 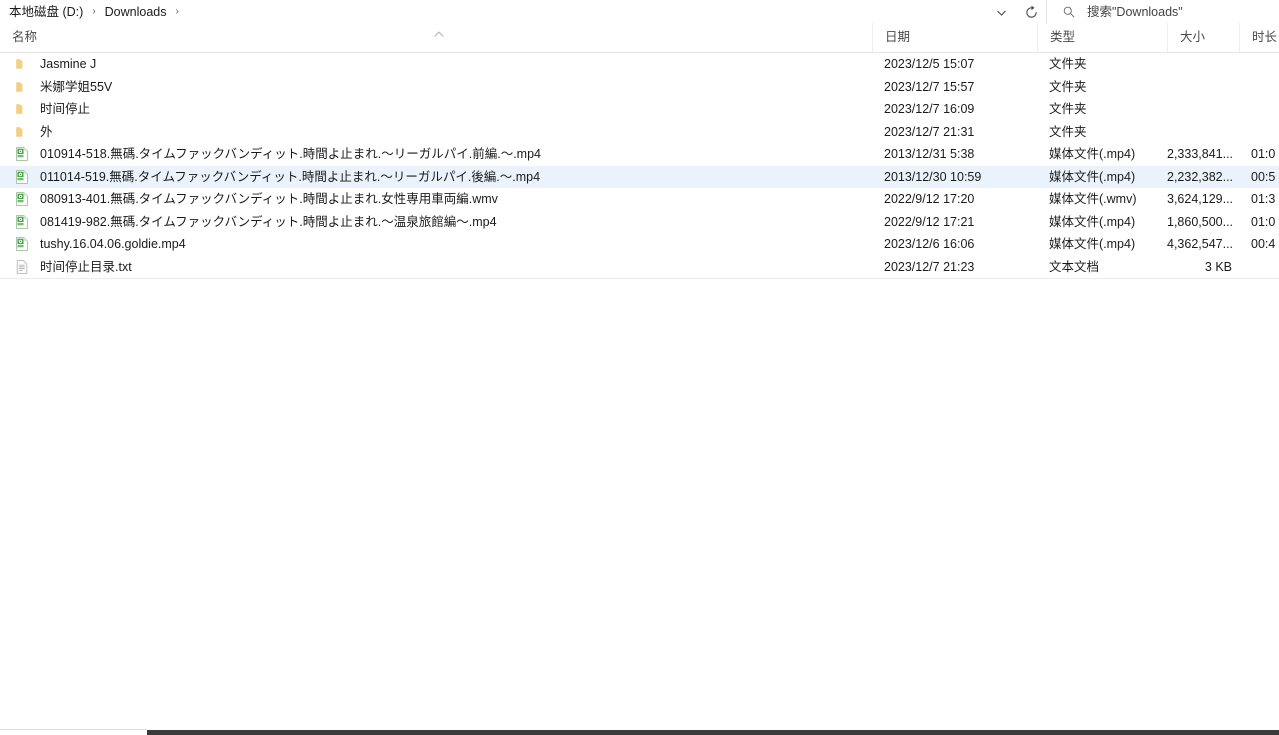 What do you see at coordinates (1102, 37) in the screenshot?
I see `column-header-type: 类型` at bounding box center [1102, 37].